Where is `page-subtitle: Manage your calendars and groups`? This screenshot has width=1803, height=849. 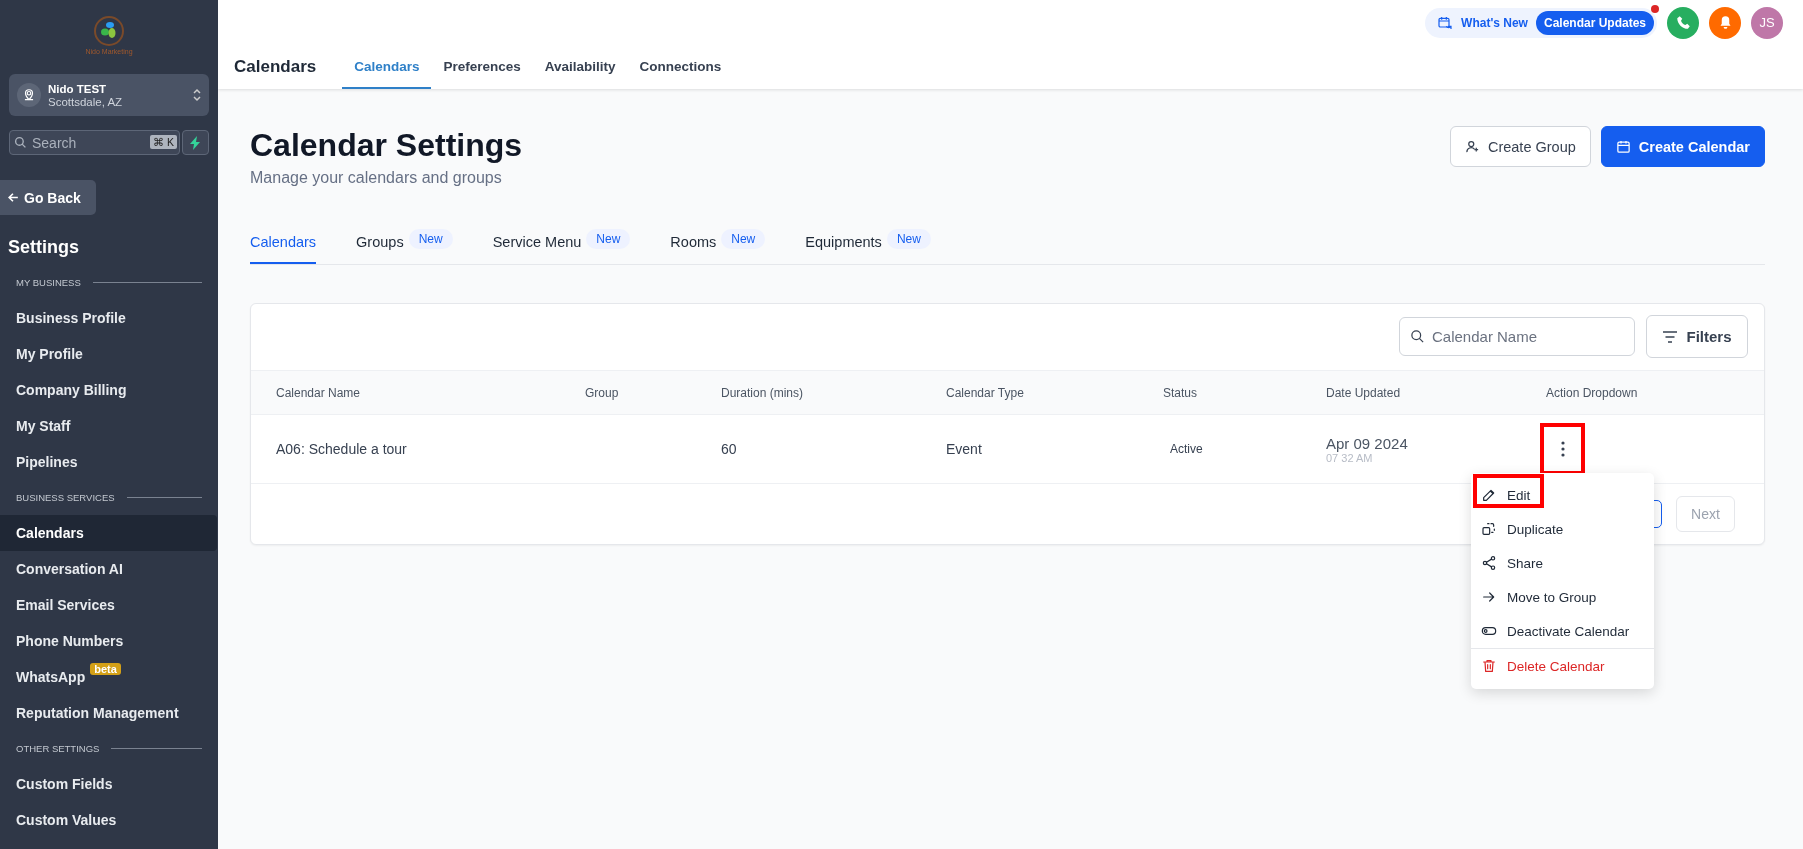
page-subtitle: Manage your calendars and groups is located at coordinates (376, 178).